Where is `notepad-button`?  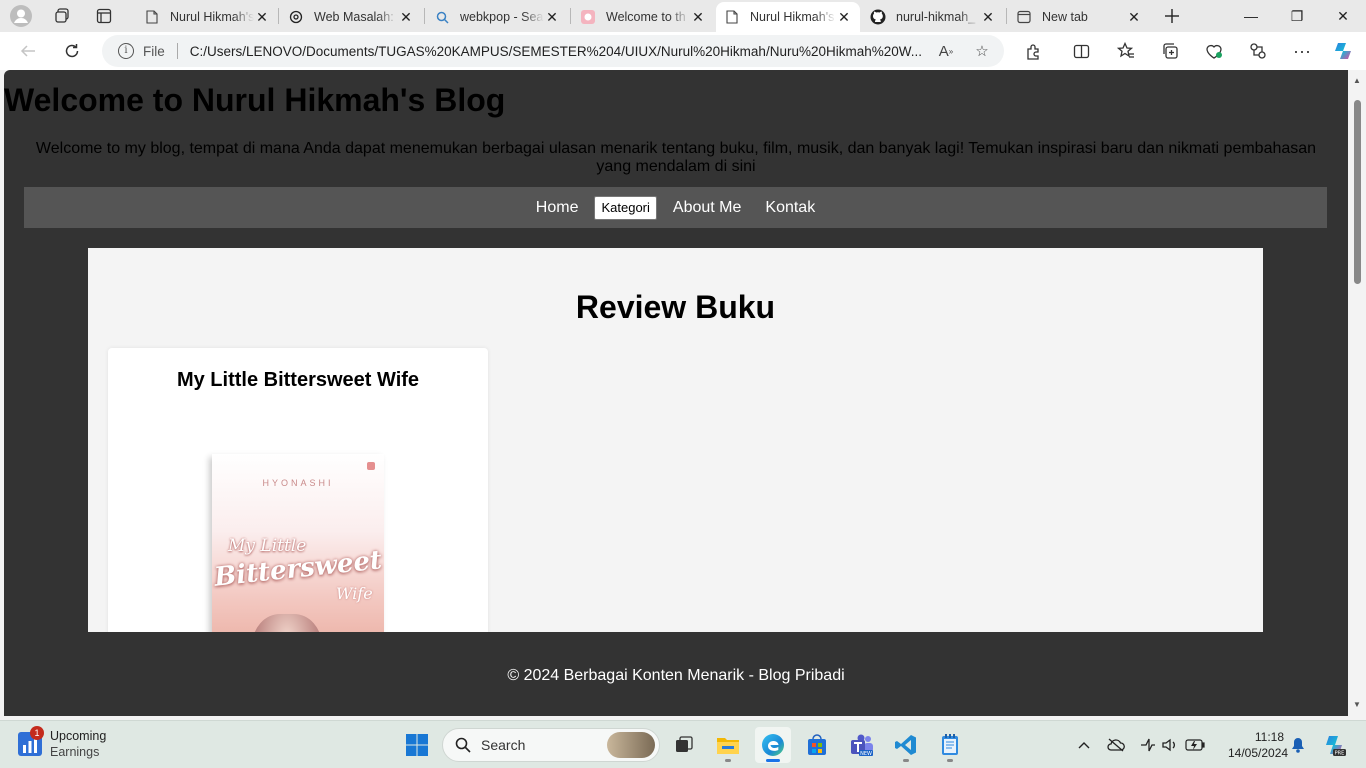 notepad-button is located at coordinates (950, 745).